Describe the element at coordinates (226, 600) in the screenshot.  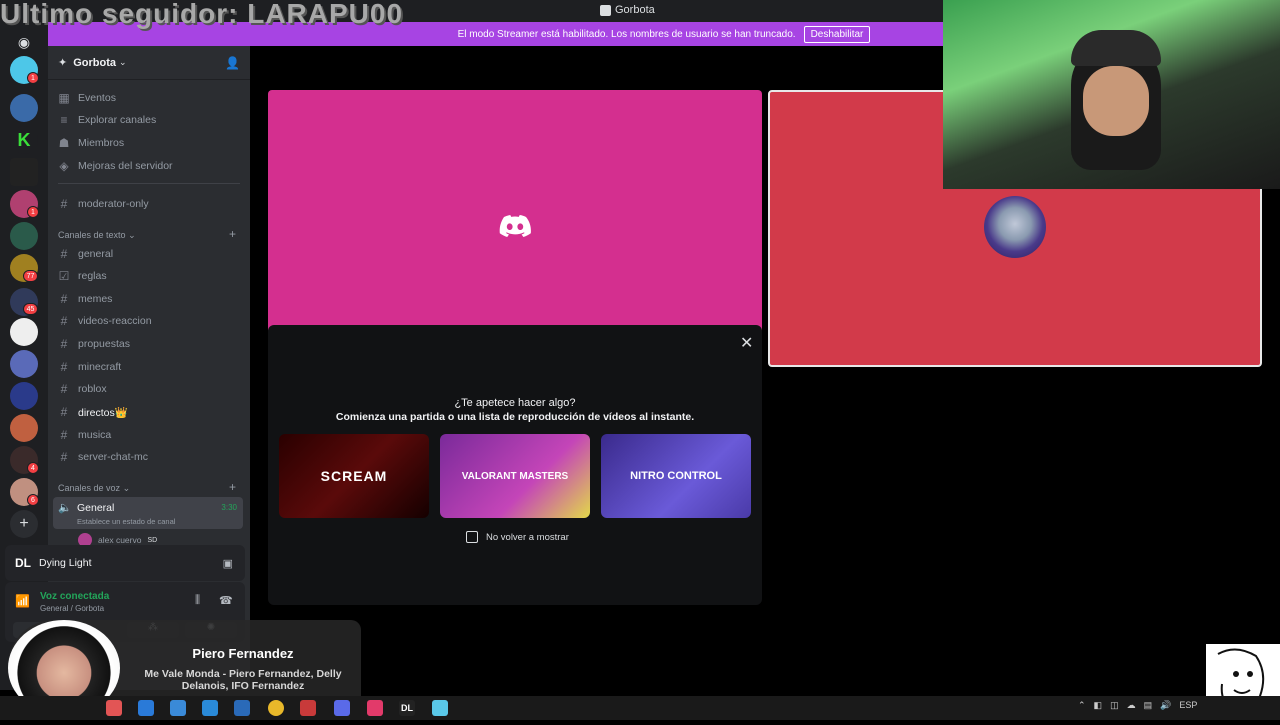
I see `disconnect-icon: ☎` at that location.